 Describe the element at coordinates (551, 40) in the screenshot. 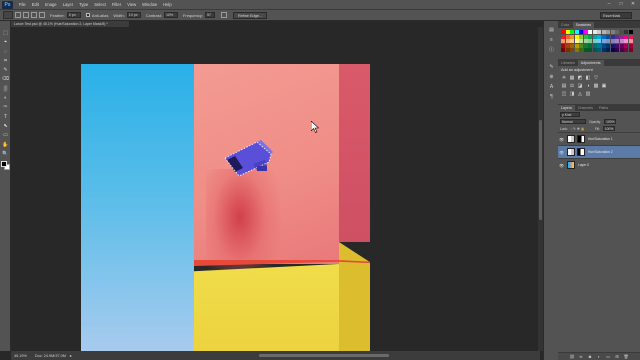

I see `properties-icon: ≡` at that location.